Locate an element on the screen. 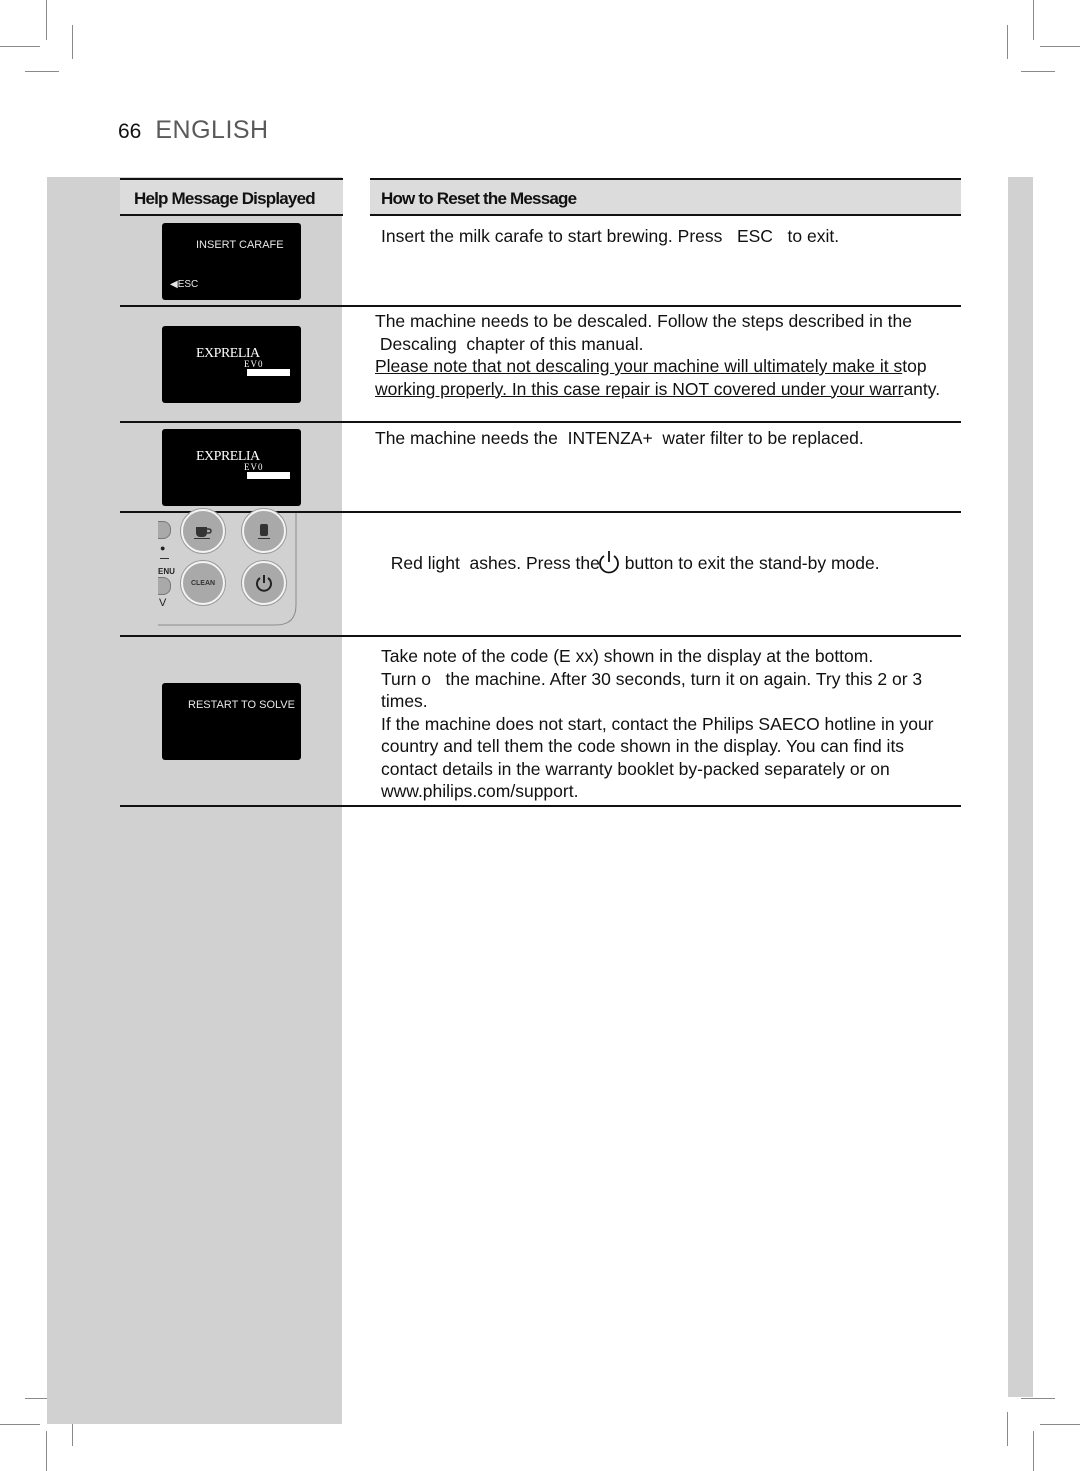 The image size is (1080, 1471). clean-button: CLEAN is located at coordinates (203, 583).